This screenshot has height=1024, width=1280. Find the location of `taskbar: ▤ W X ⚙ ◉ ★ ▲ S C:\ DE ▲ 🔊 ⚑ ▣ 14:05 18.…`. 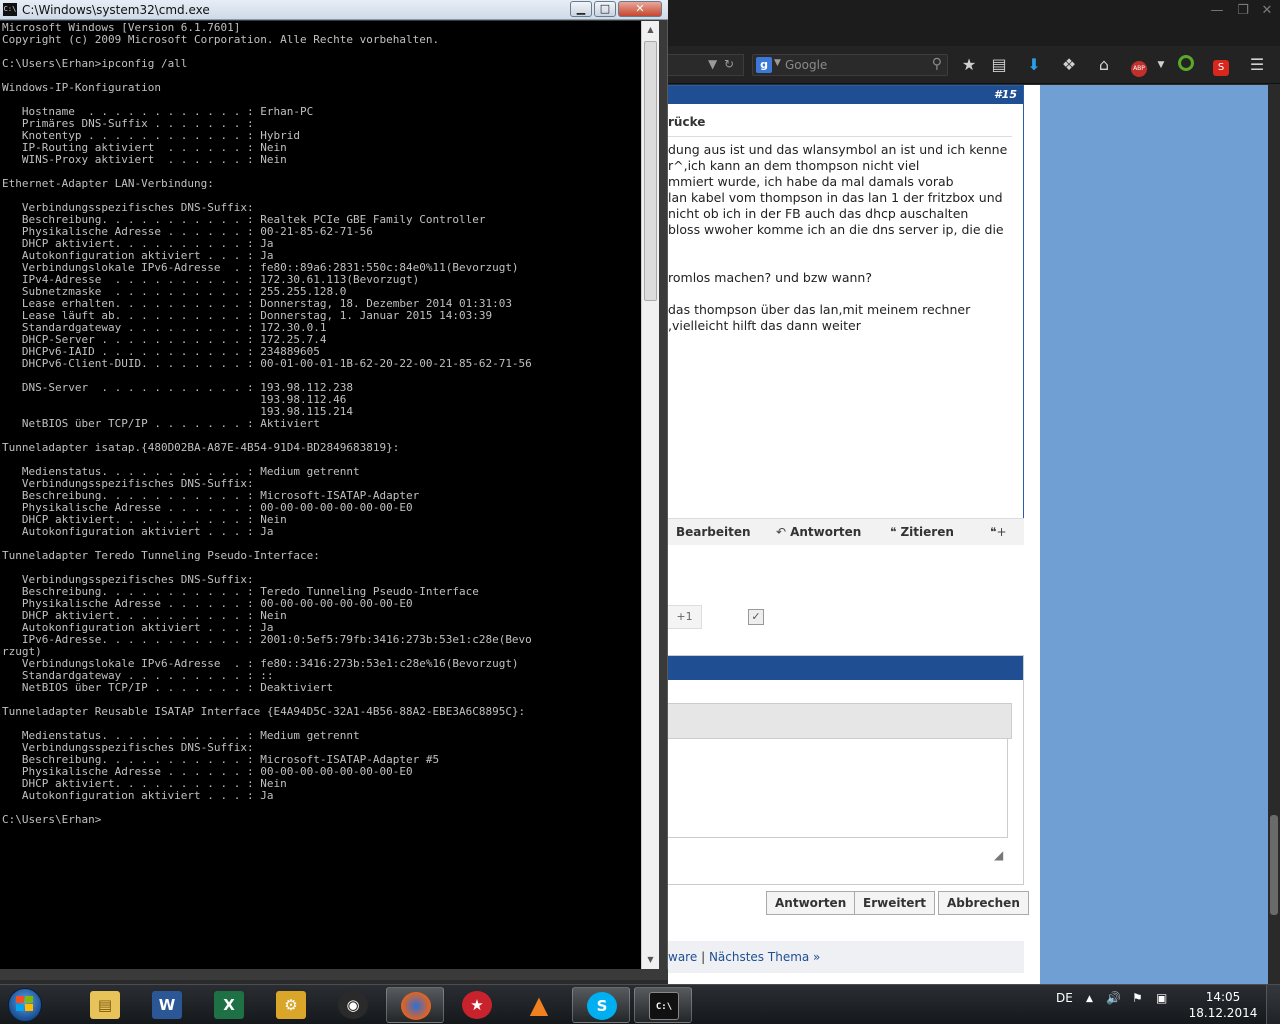

taskbar: ▤ W X ⚙ ◉ ★ ▲ S C:\ DE ▲ 🔊 ⚑ ▣ 14:05 18.… is located at coordinates (640, 1004).